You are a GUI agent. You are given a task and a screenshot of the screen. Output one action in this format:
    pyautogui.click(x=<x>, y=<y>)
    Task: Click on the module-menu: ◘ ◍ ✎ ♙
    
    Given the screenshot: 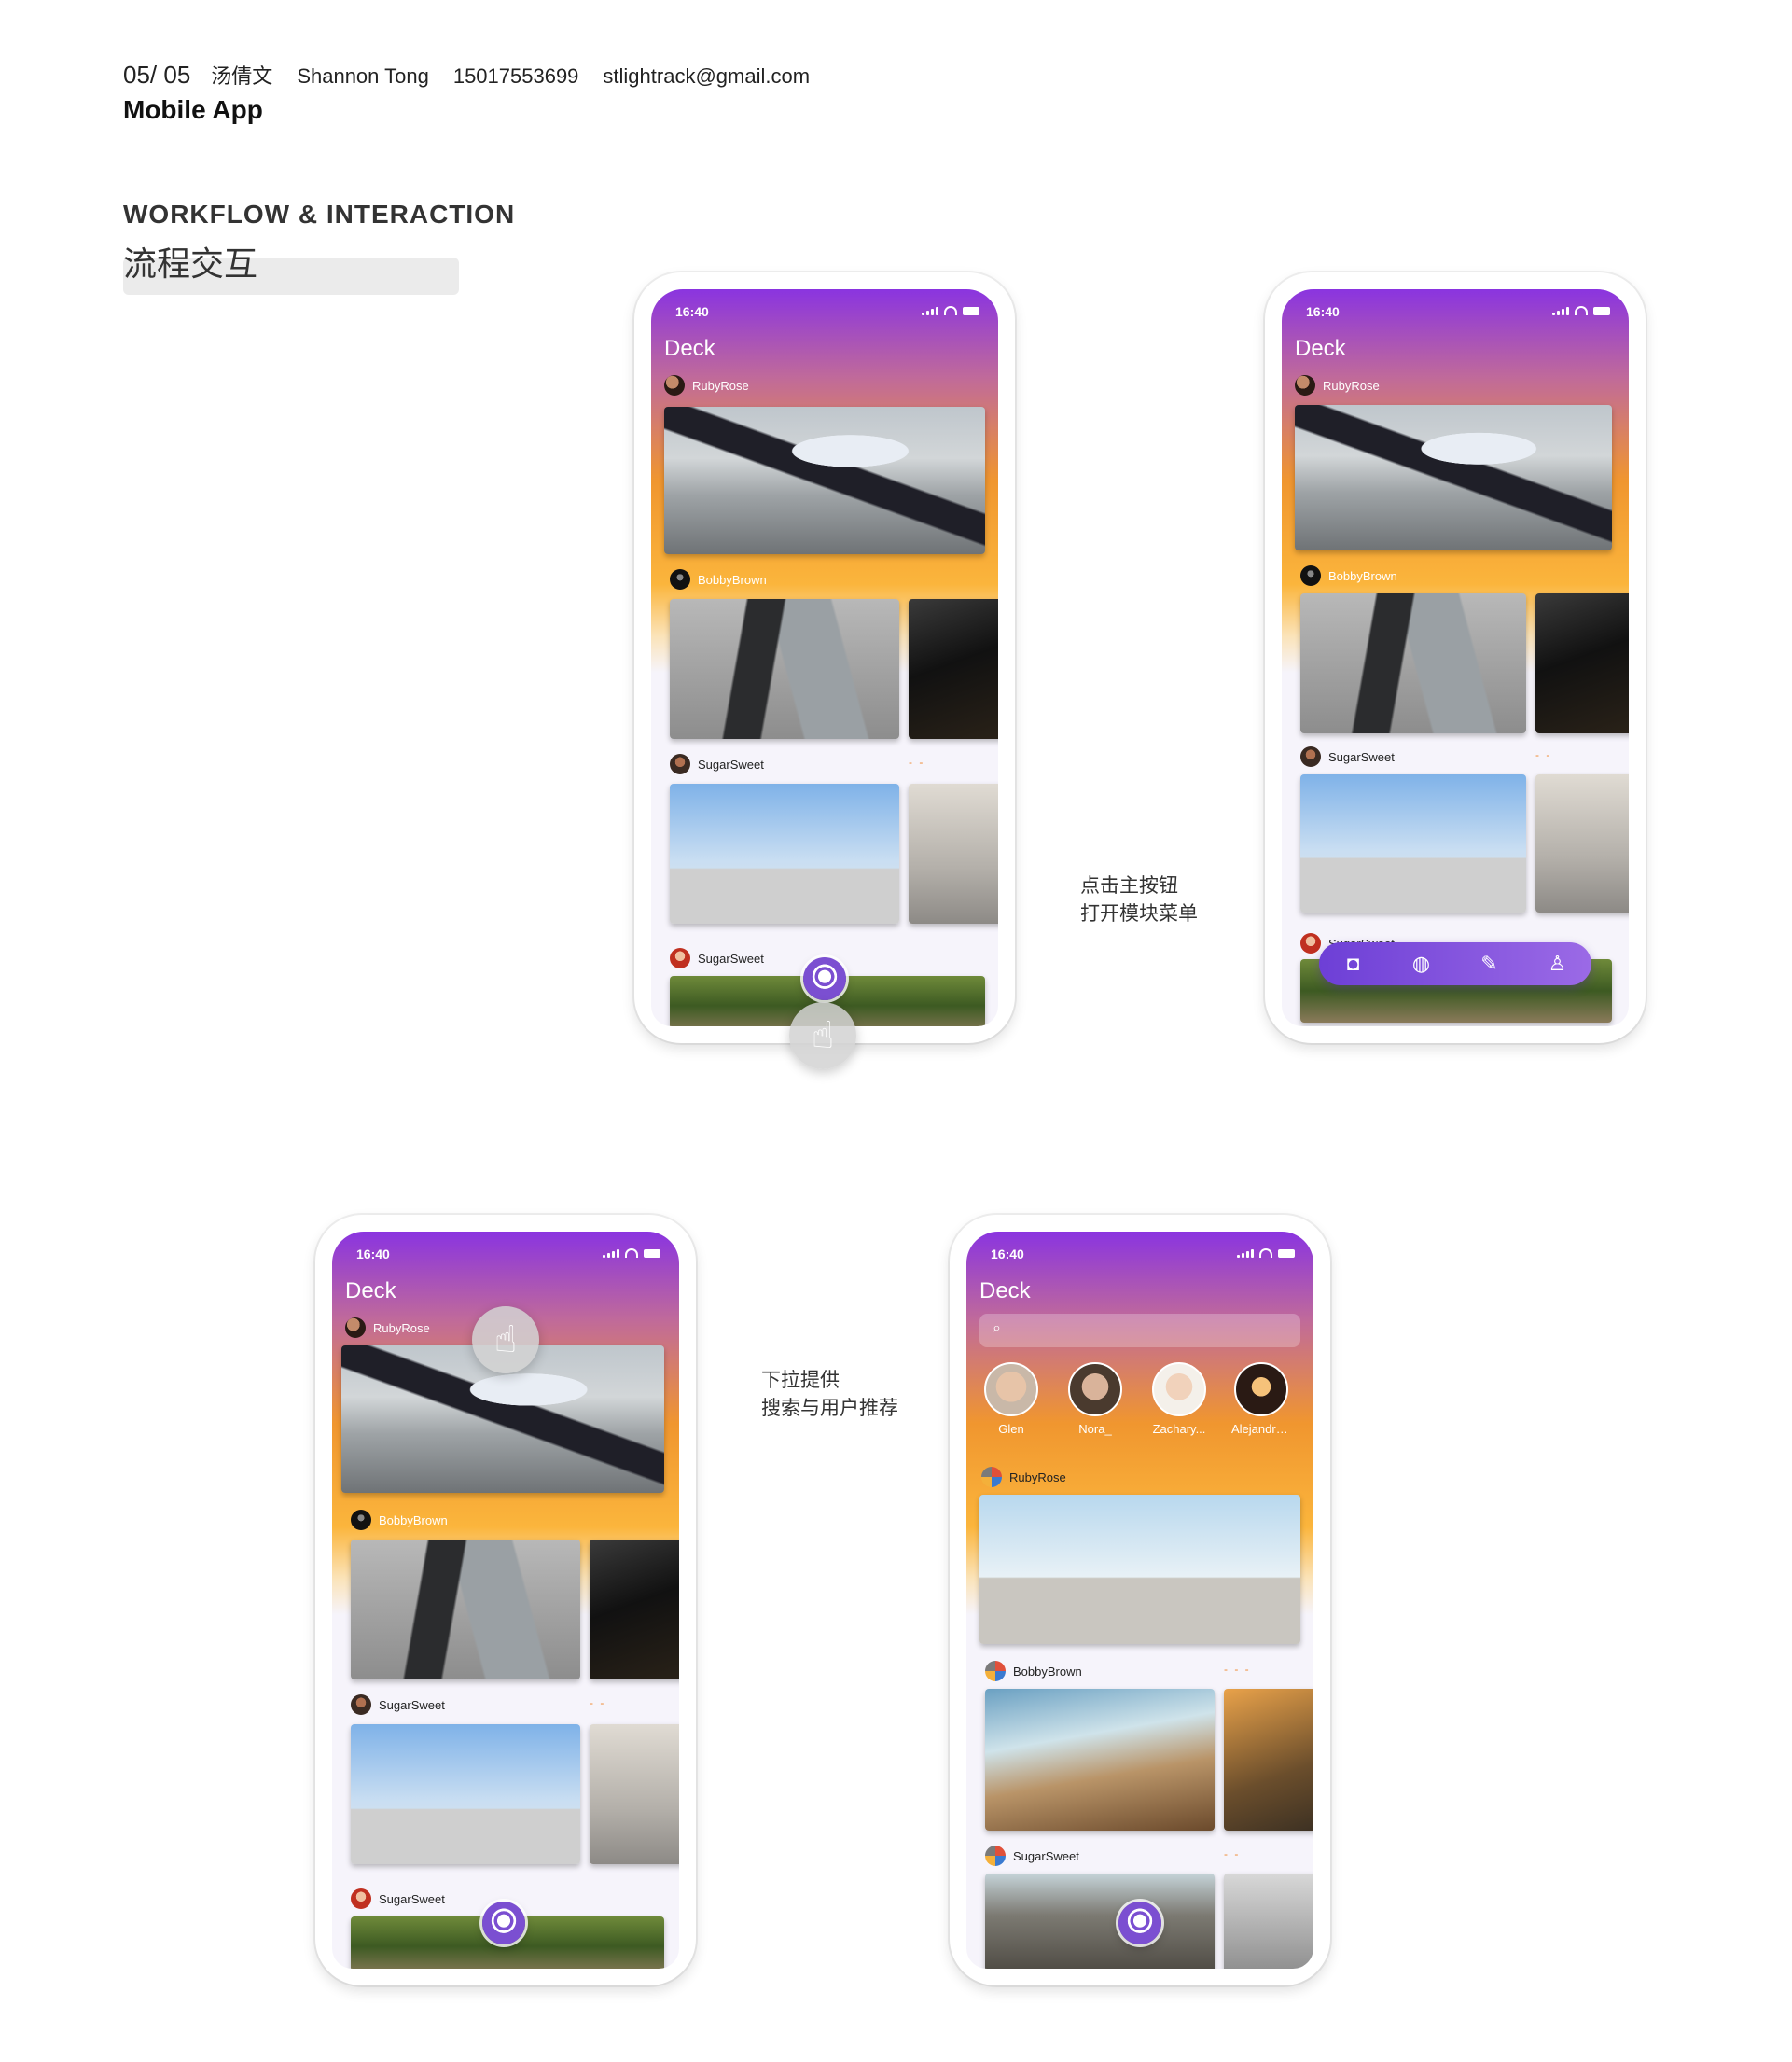 What is the action you would take?
    pyautogui.click(x=1455, y=964)
    